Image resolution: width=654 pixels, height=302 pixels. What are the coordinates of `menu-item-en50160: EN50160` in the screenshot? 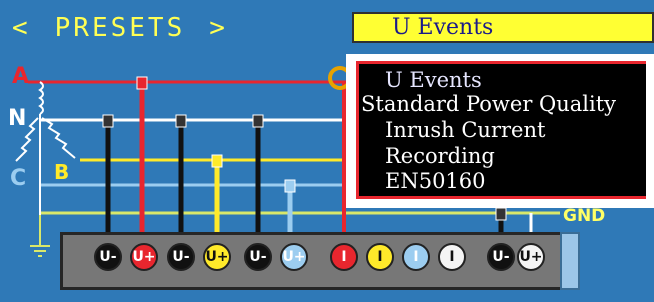 It's located at (435, 181).